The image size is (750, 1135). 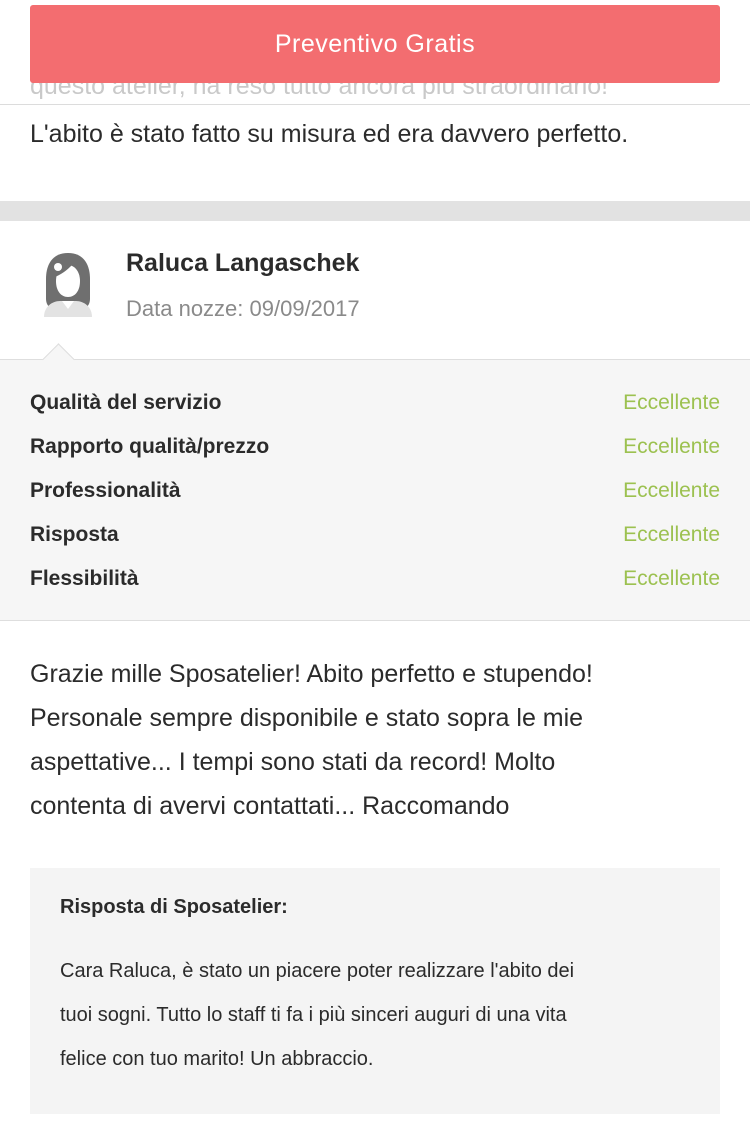 I want to click on rating-label: Risposta, so click(x=74, y=534).